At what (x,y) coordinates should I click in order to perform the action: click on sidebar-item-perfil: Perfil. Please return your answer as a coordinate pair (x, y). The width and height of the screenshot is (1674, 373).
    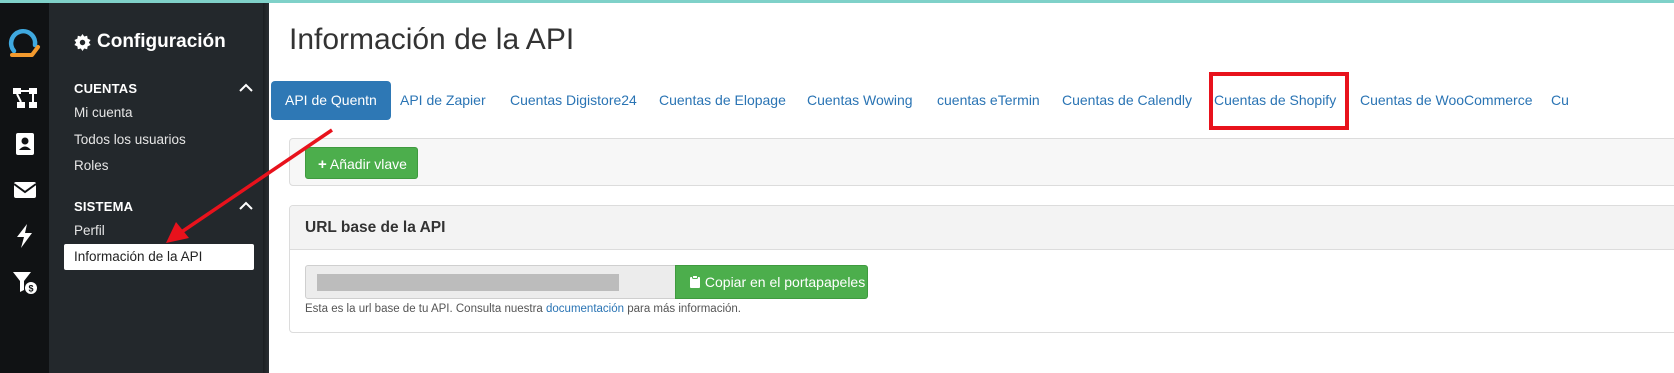
    Looking at the image, I should click on (89, 230).